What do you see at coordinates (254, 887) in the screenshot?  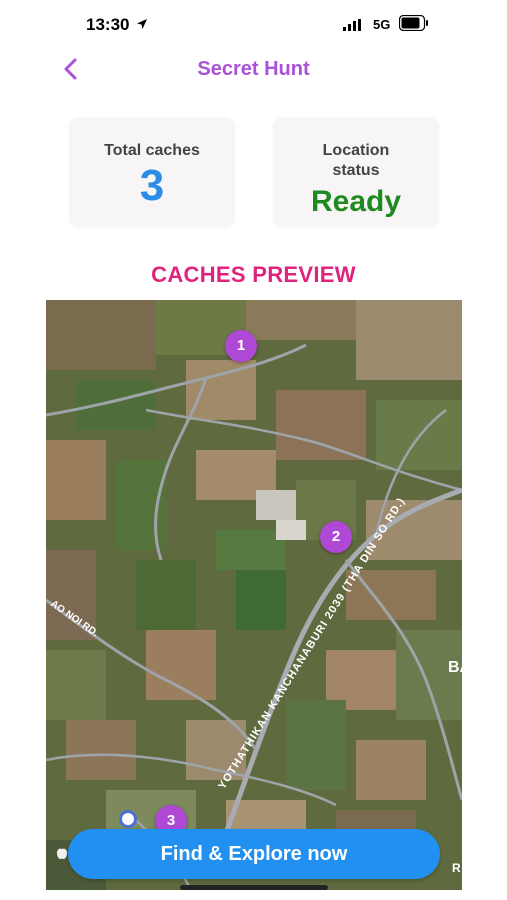 I see `home-indicator` at bounding box center [254, 887].